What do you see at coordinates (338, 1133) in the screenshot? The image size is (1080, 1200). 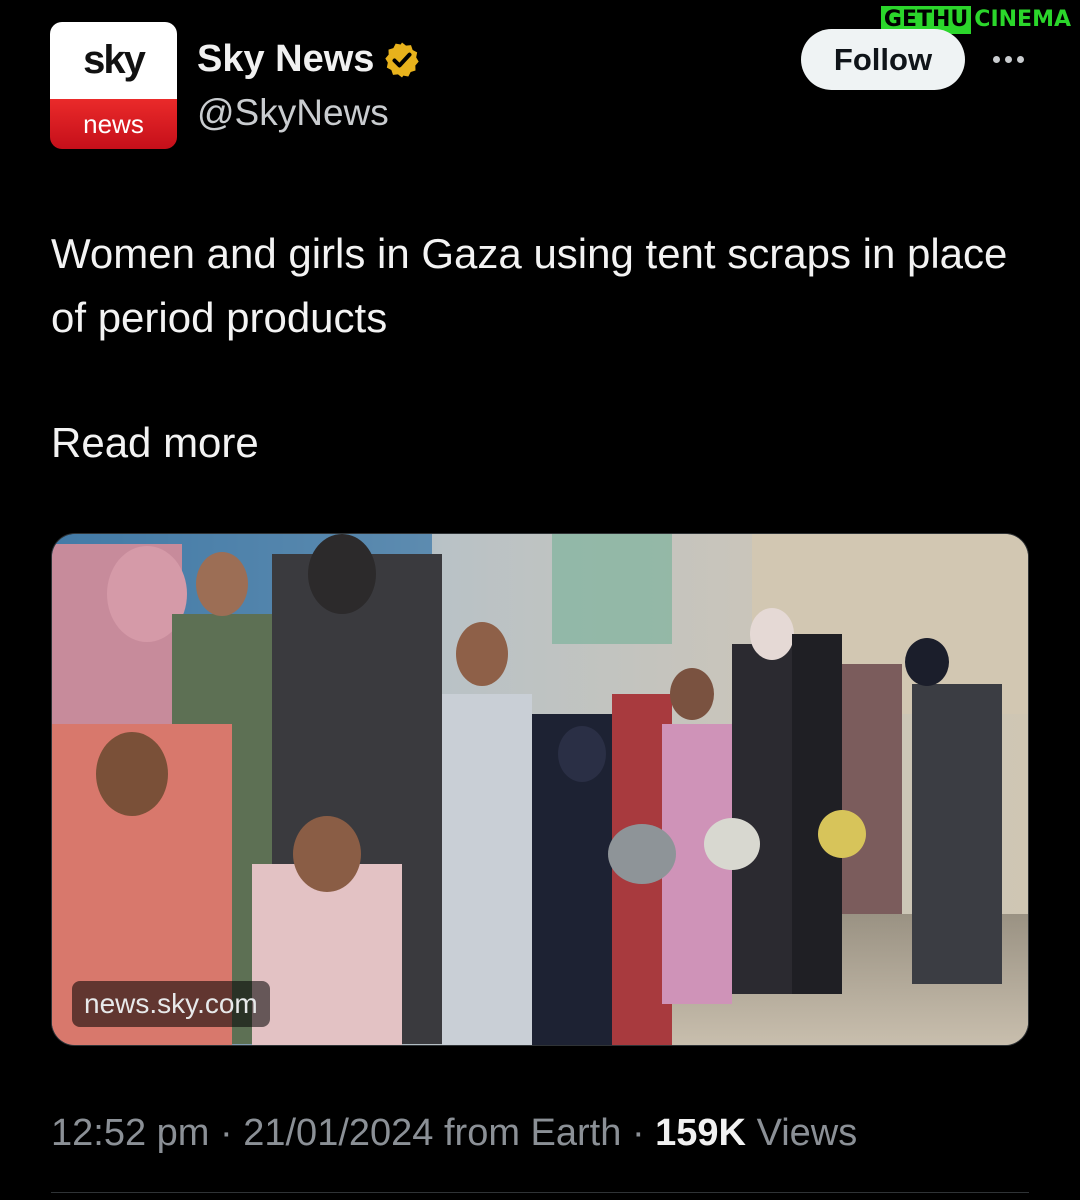 I see `tweet-date: 21/01/2024` at bounding box center [338, 1133].